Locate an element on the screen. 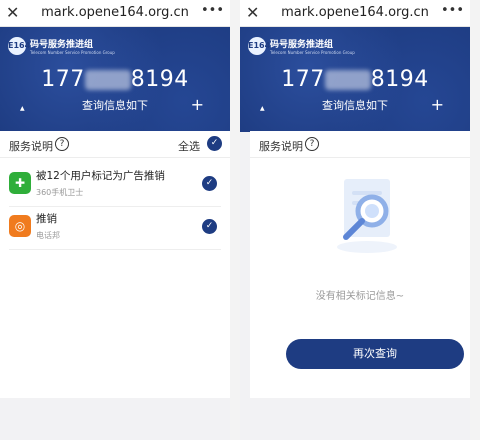 The image size is (480, 440). list-item: ✚ 被12个用户标记为广告推销 360手机卫士 ✓ is located at coordinates (115, 186).